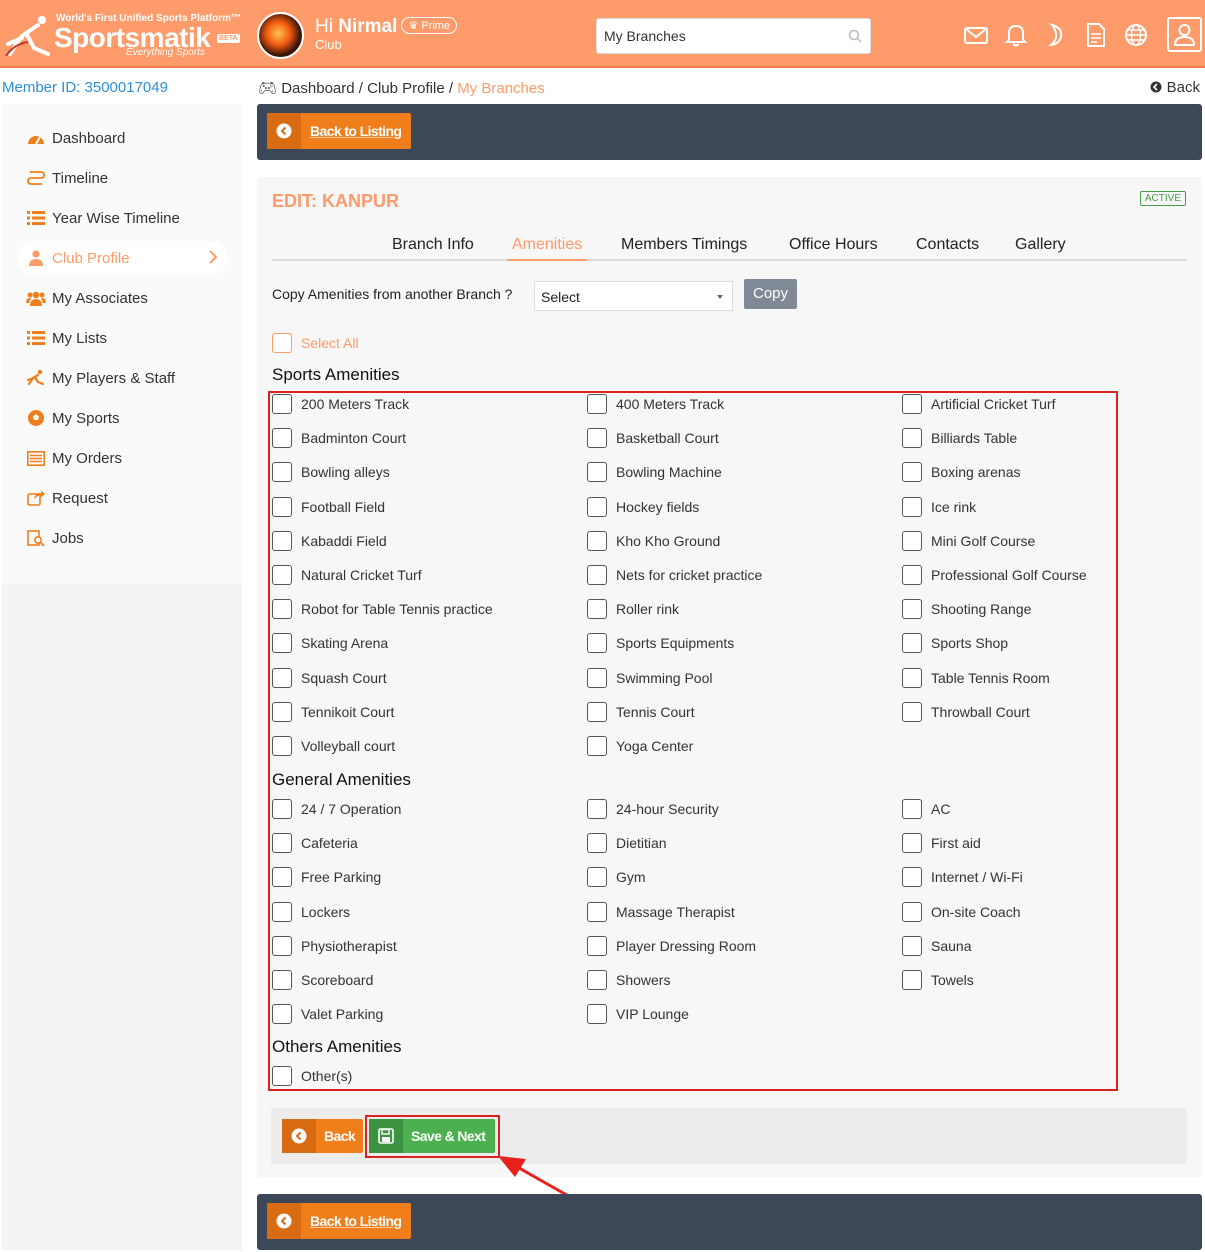 The height and width of the screenshot is (1252, 1205). I want to click on amenity-item: Physiotherapist, so click(334, 945).